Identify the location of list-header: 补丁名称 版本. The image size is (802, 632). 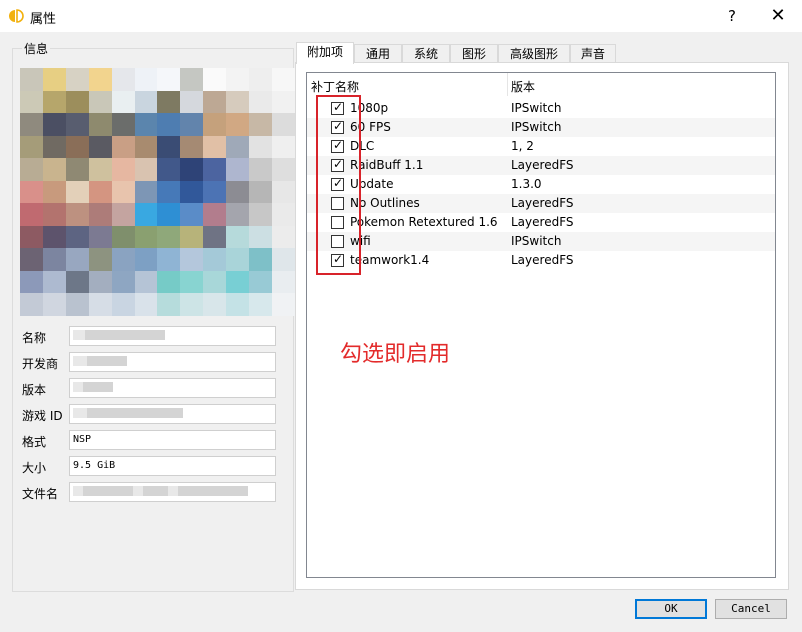
(541, 85).